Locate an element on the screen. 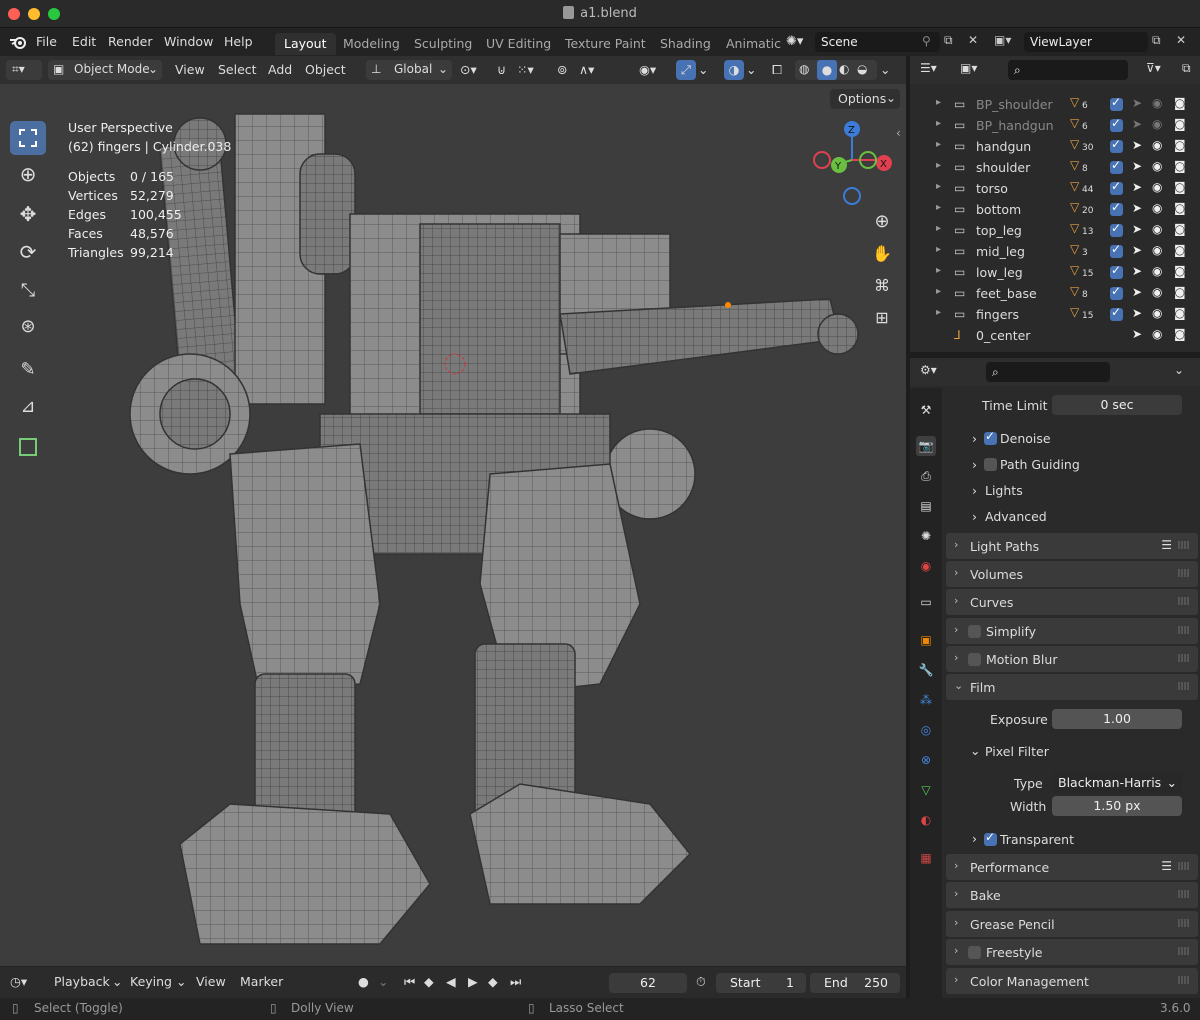 The height and width of the screenshot is (1020, 1200). cursor-tool: ⊕ is located at coordinates (28, 174).